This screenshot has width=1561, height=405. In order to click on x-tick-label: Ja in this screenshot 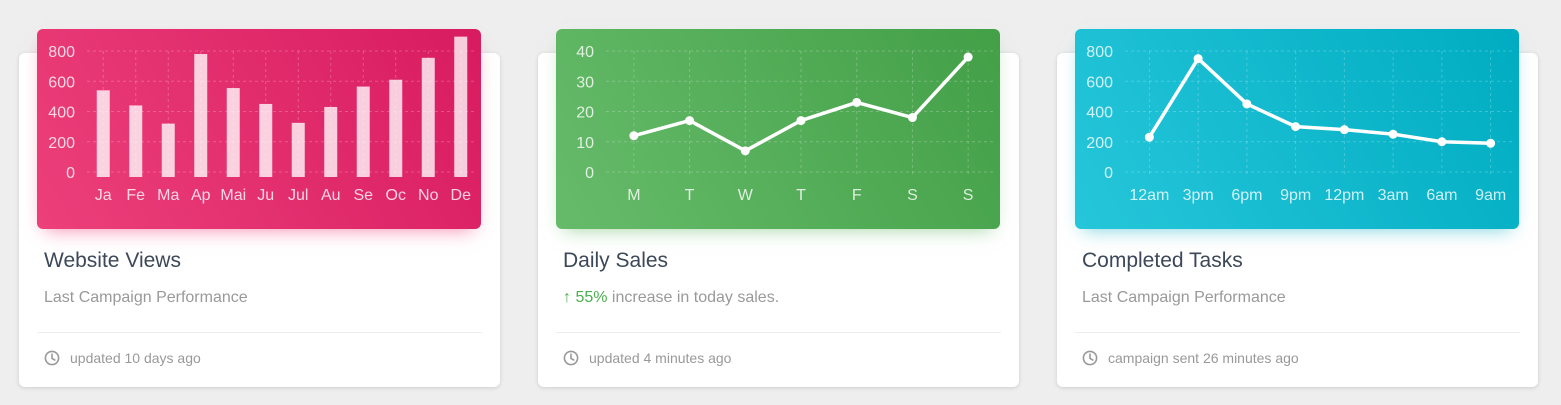, I will do `click(103, 195)`.